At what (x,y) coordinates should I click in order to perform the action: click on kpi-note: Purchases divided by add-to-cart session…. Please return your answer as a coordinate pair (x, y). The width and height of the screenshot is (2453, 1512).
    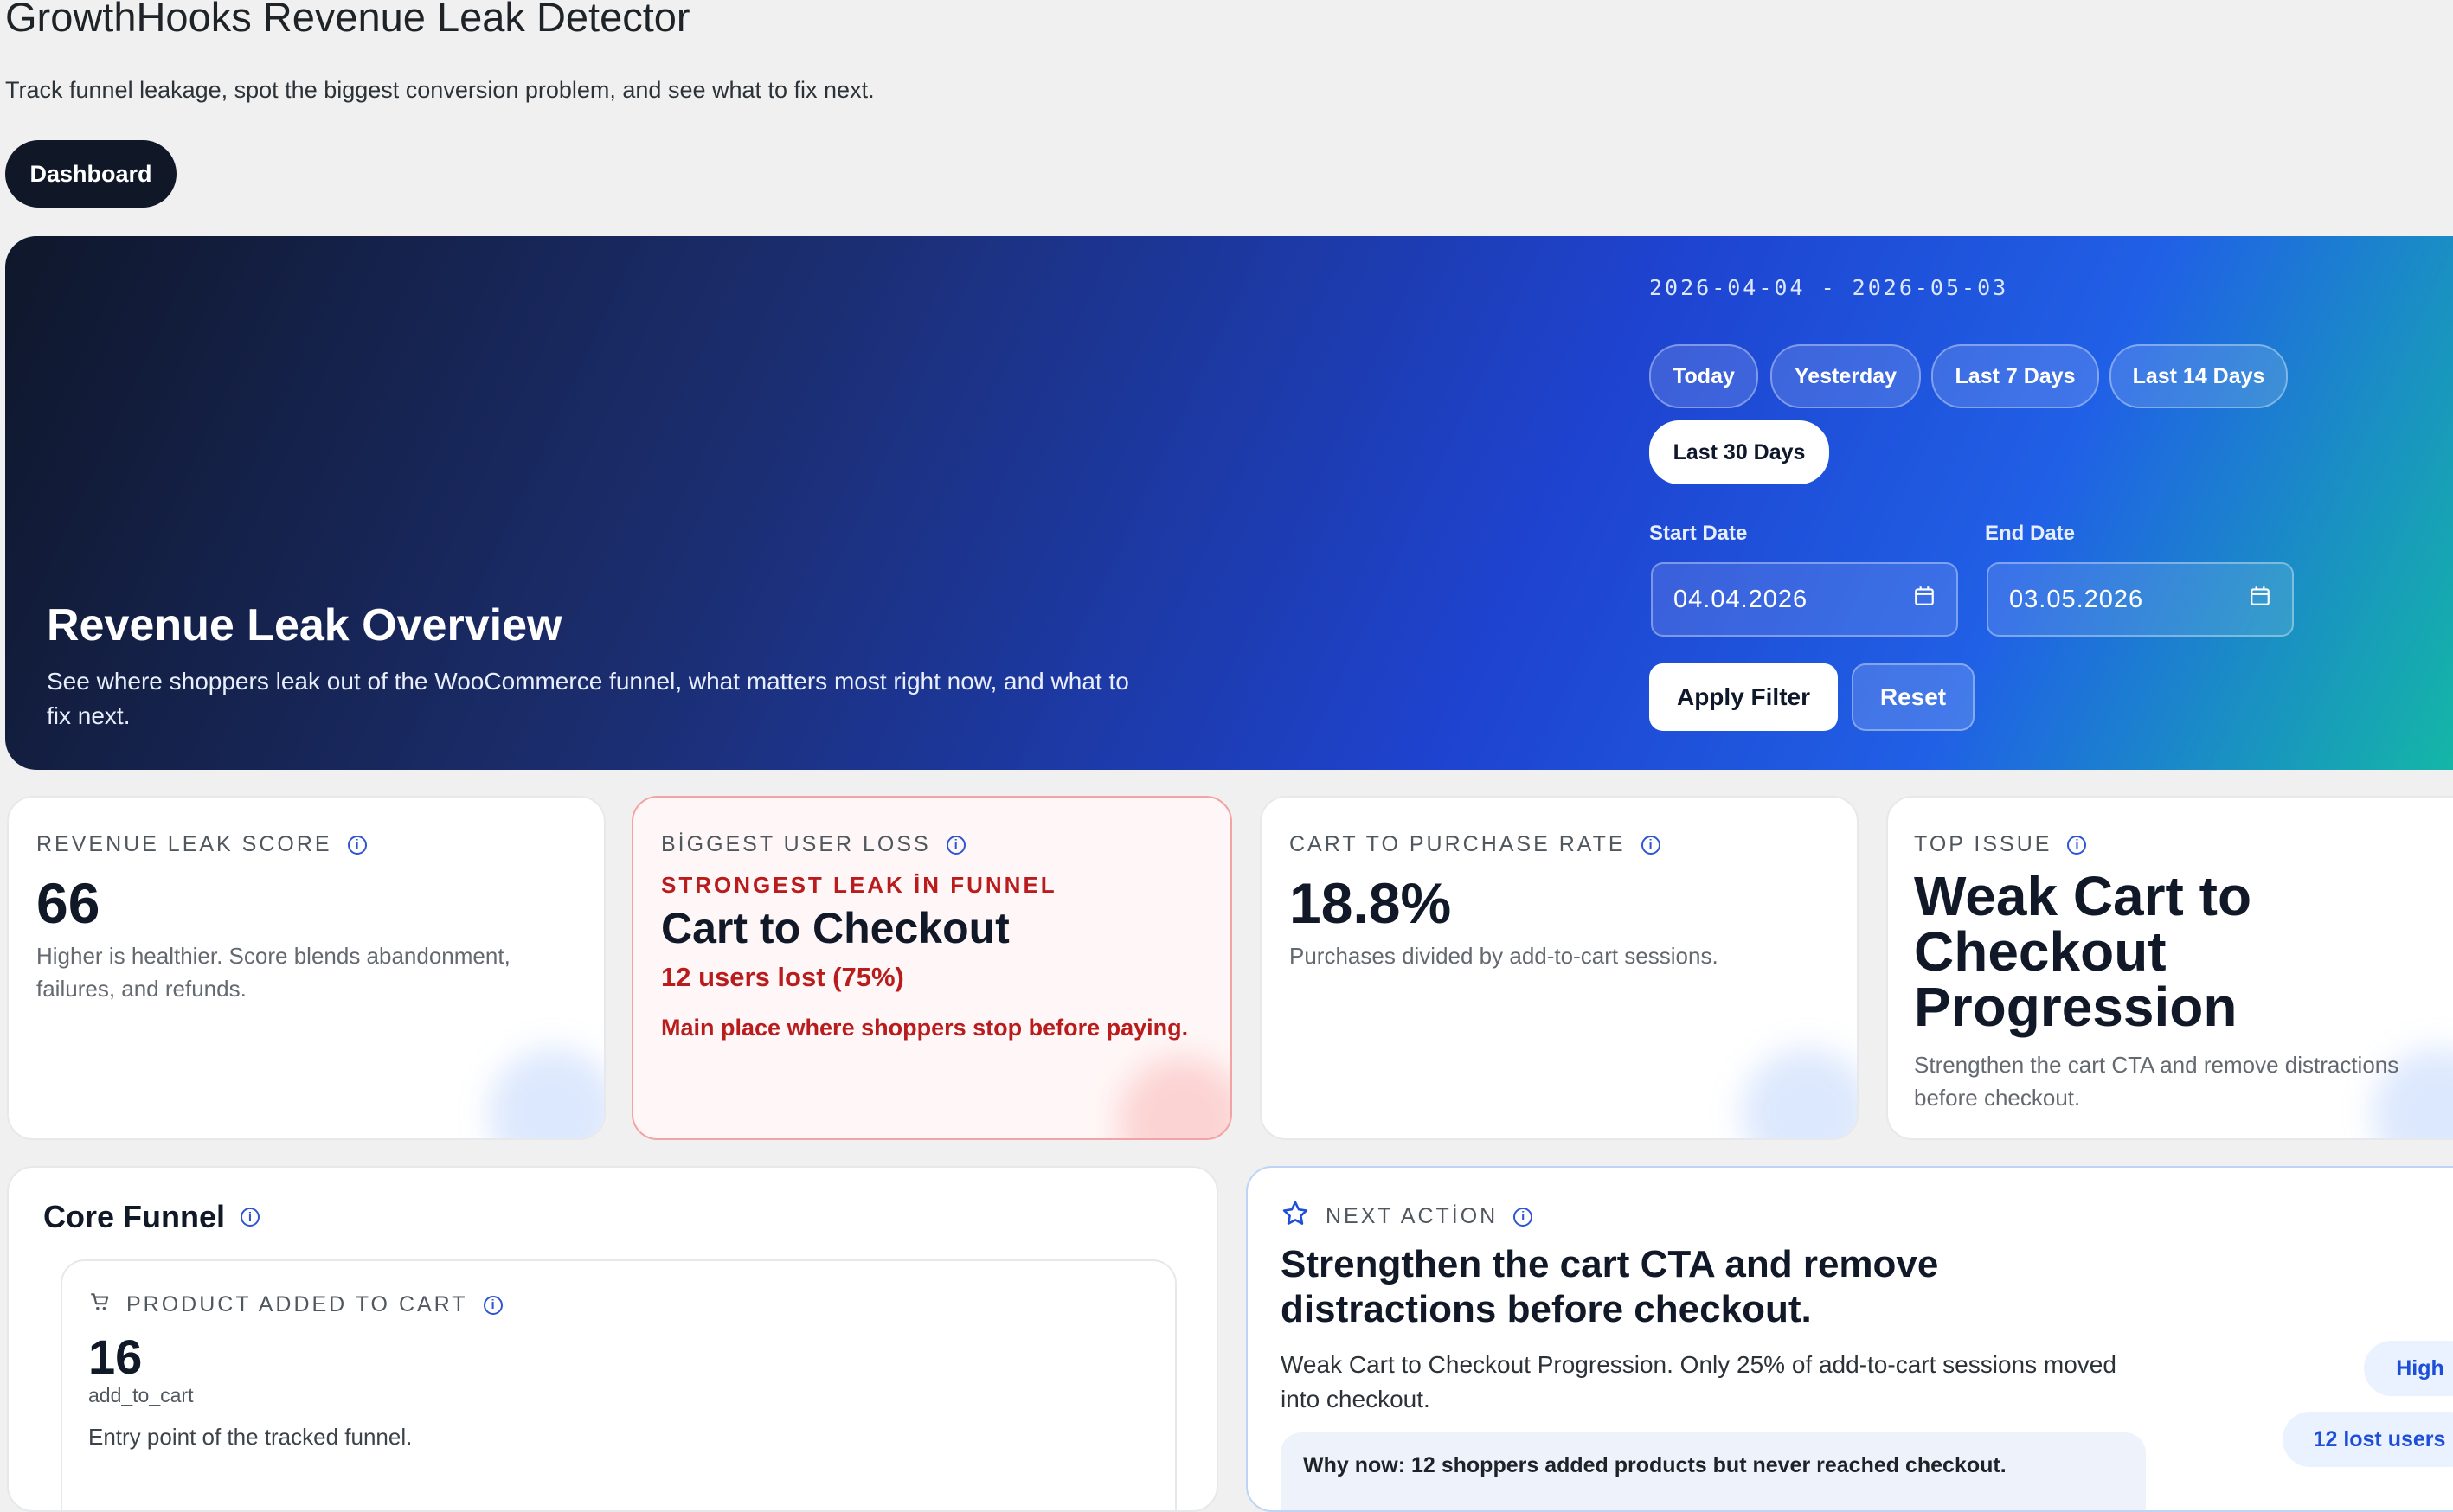
    Looking at the image, I should click on (1503, 956).